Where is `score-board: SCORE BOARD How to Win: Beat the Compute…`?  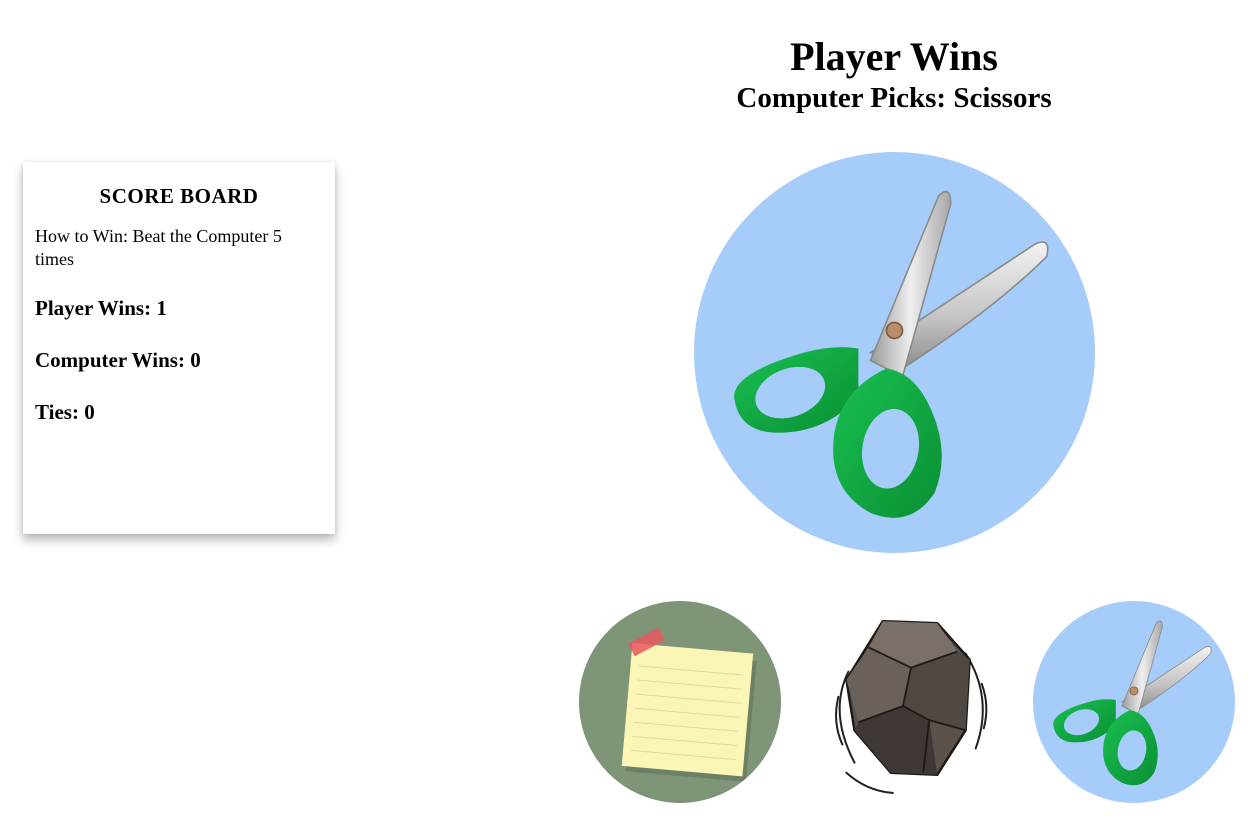
score-board: SCORE BOARD How to Win: Beat the Compute… is located at coordinates (179, 348).